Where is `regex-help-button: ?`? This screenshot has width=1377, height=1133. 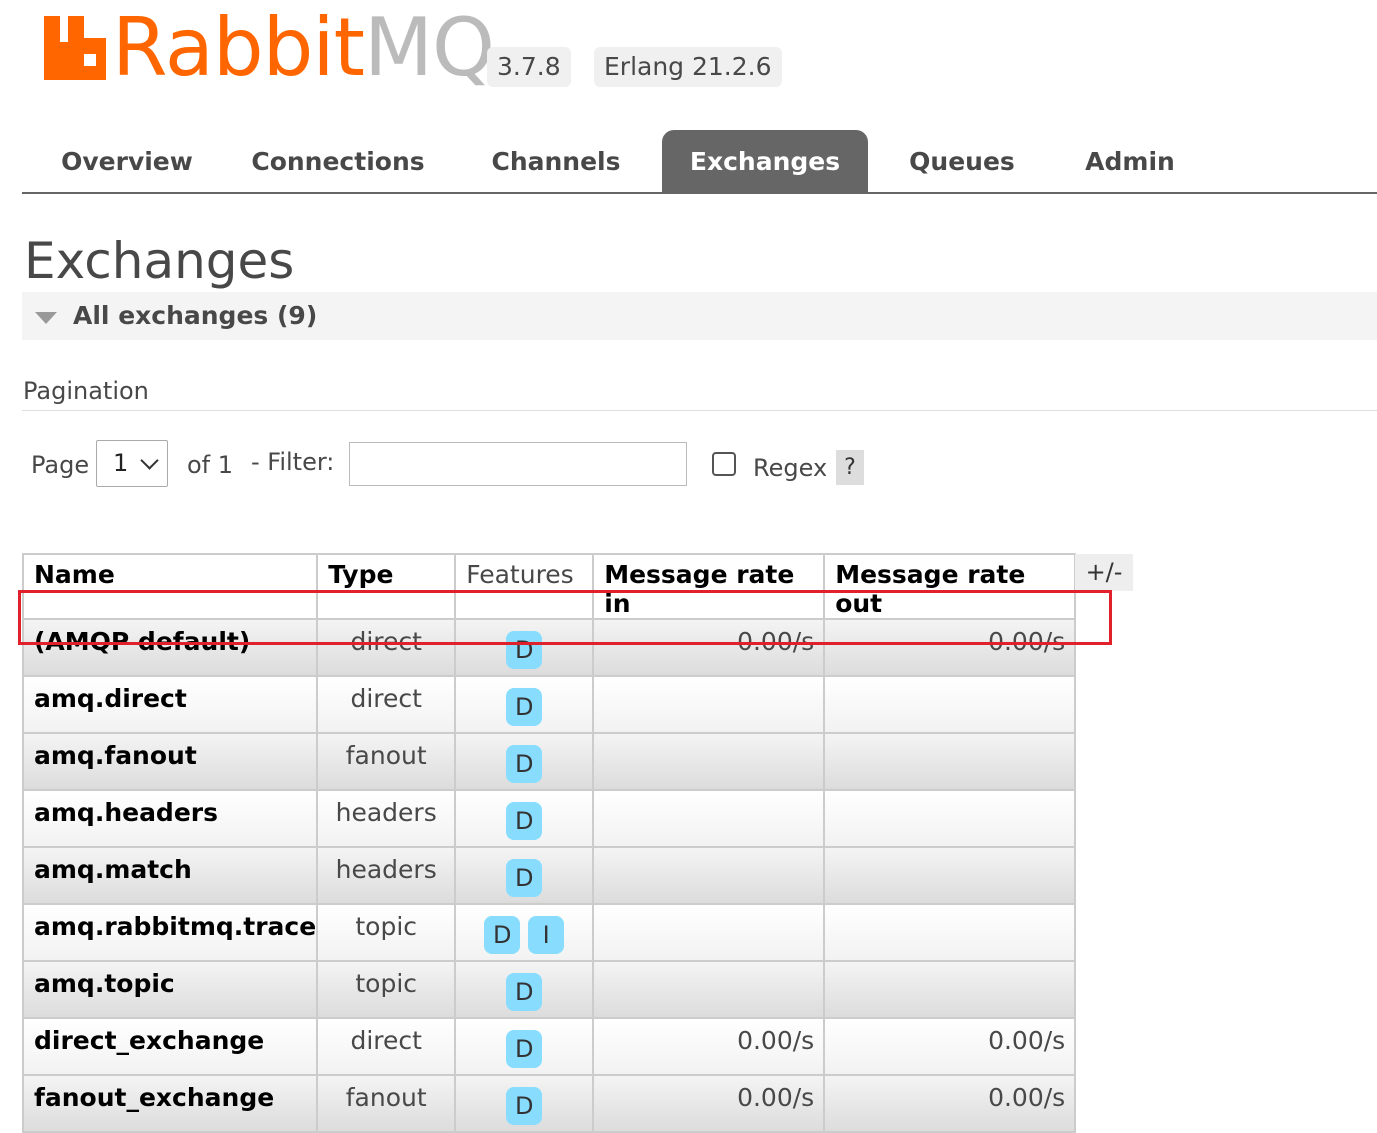 regex-help-button: ? is located at coordinates (850, 467).